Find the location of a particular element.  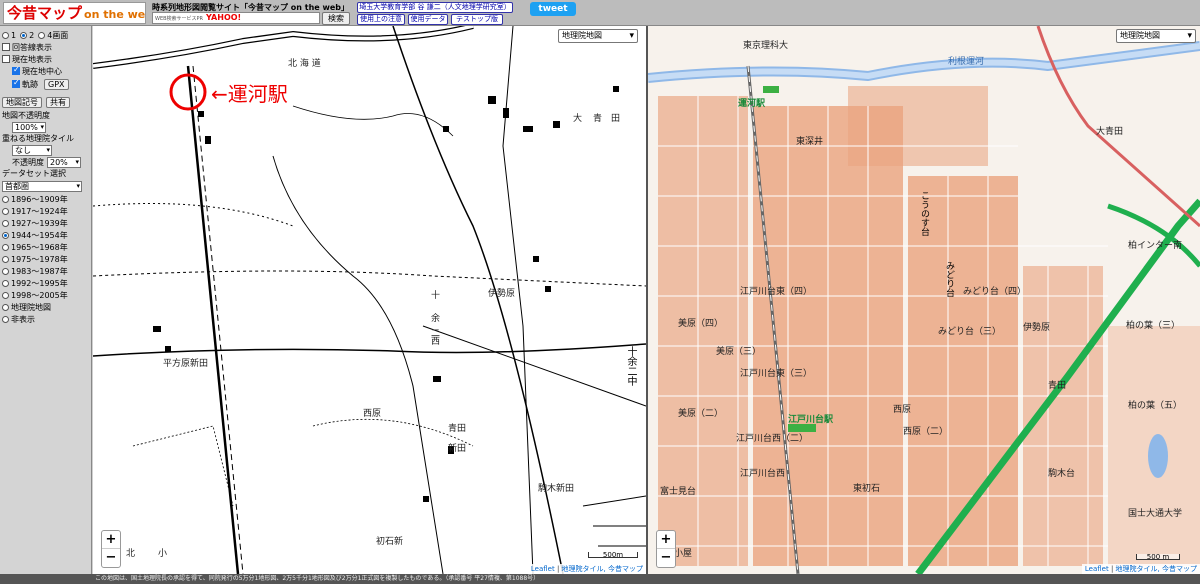

tweet-button: tweet is located at coordinates (553, 9).